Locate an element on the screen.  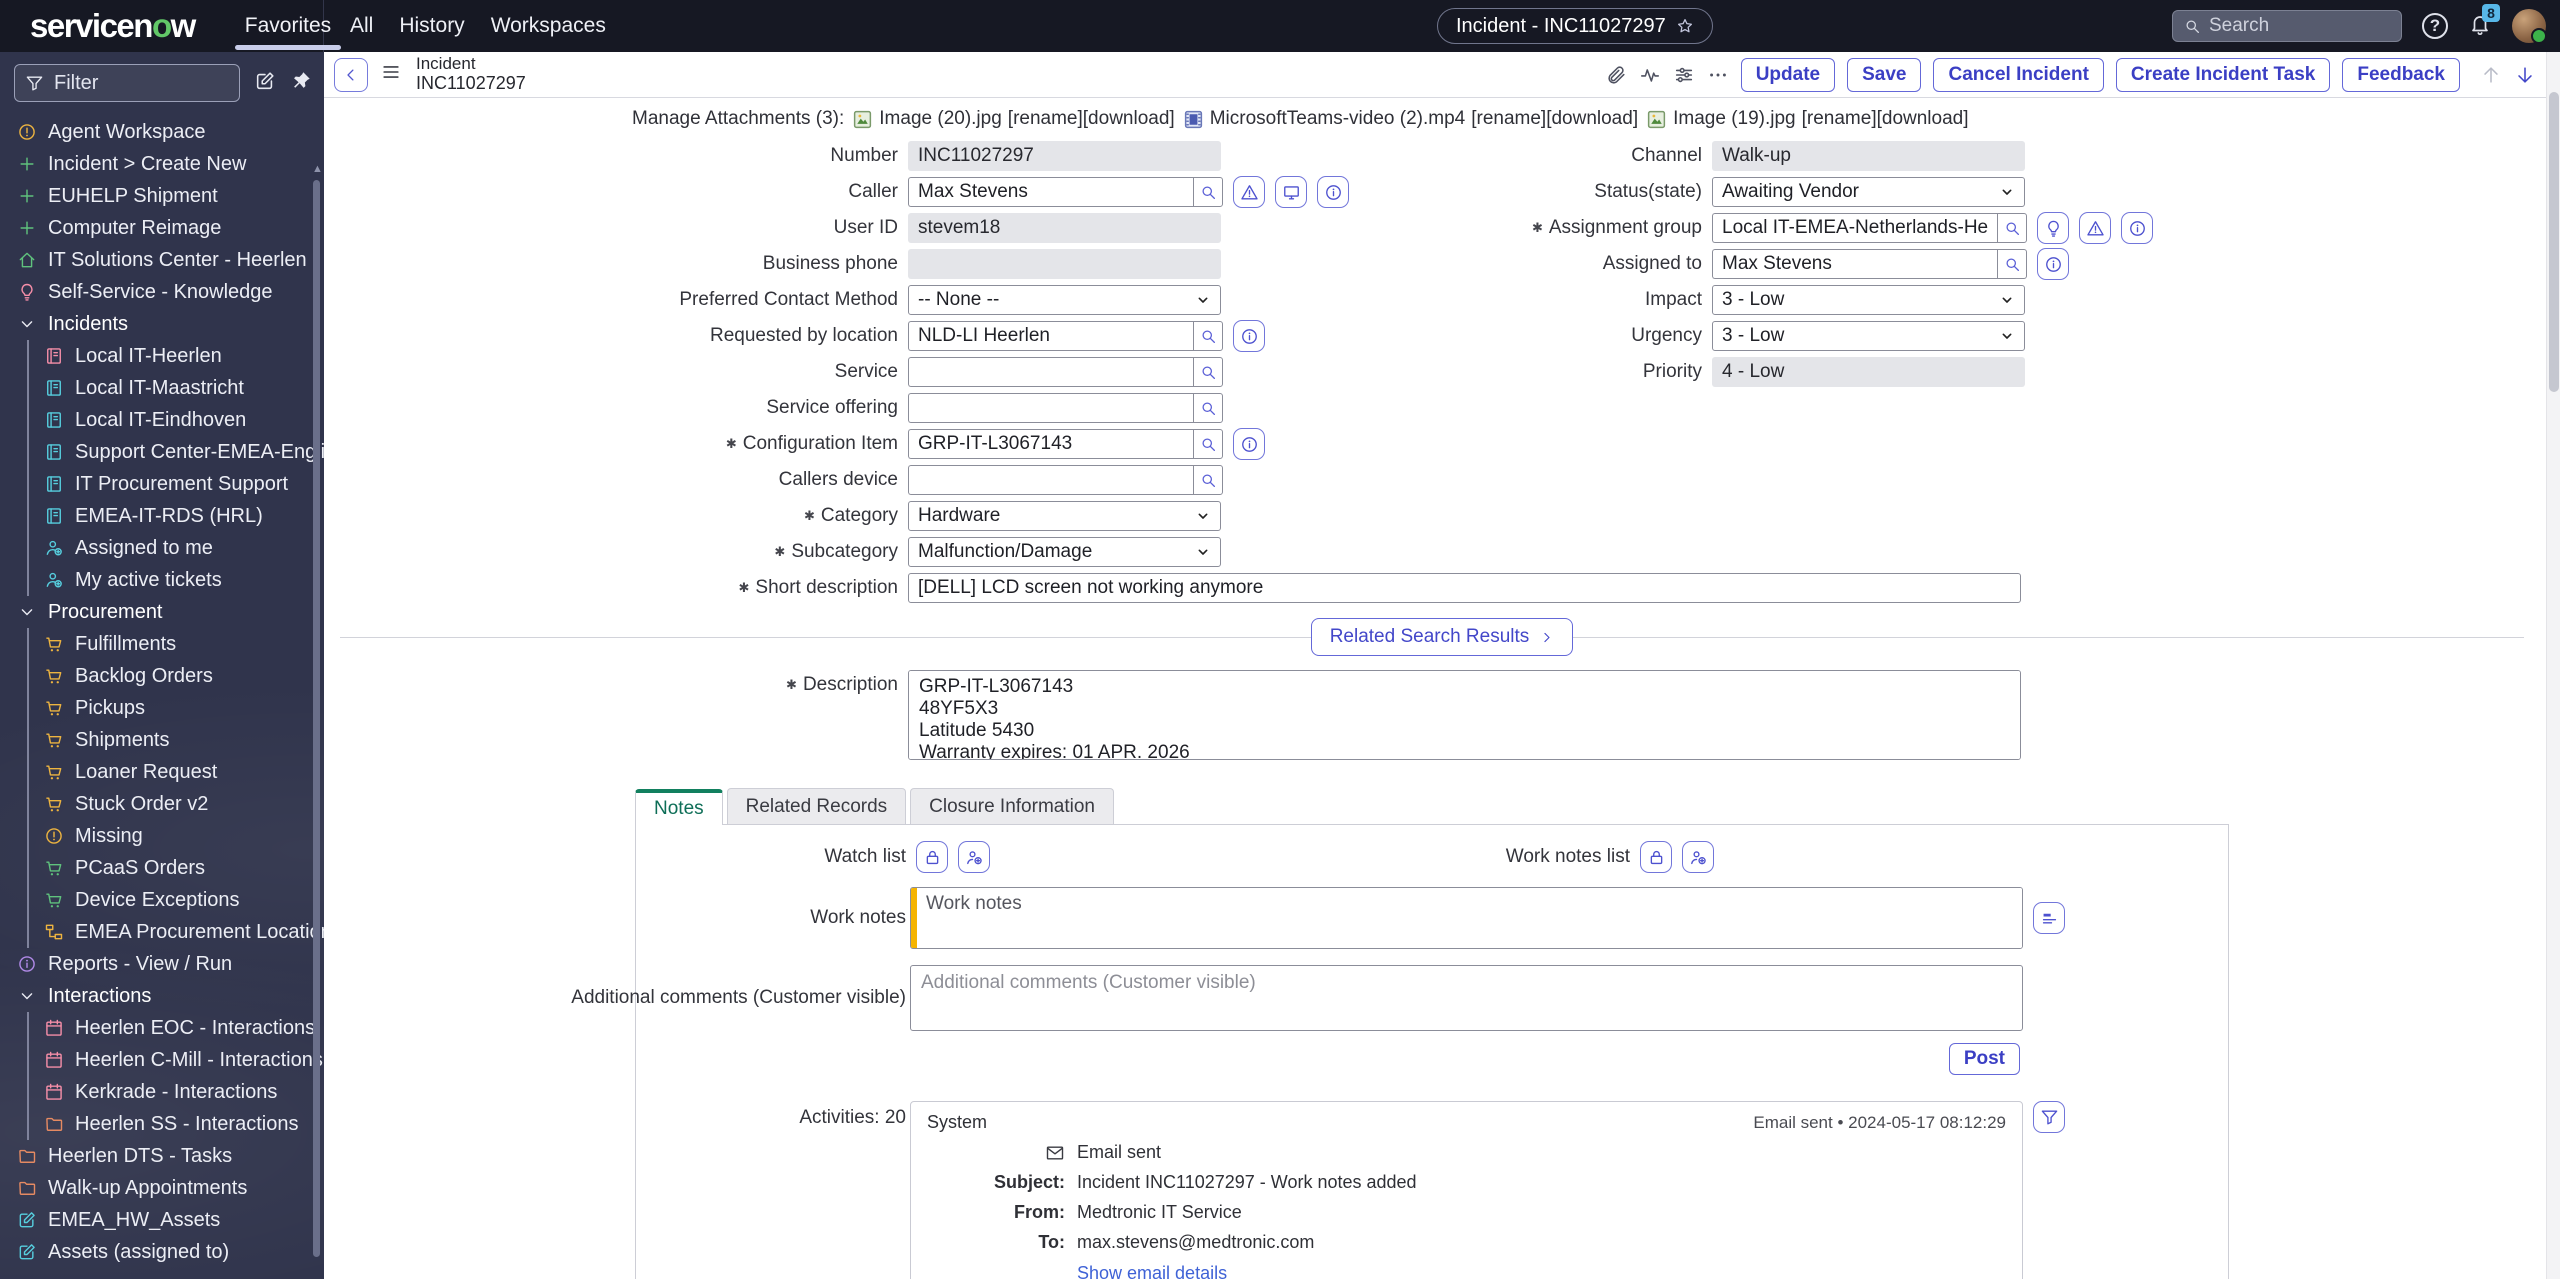
tab-closure-information: Closure Information is located at coordinates (1012, 806).